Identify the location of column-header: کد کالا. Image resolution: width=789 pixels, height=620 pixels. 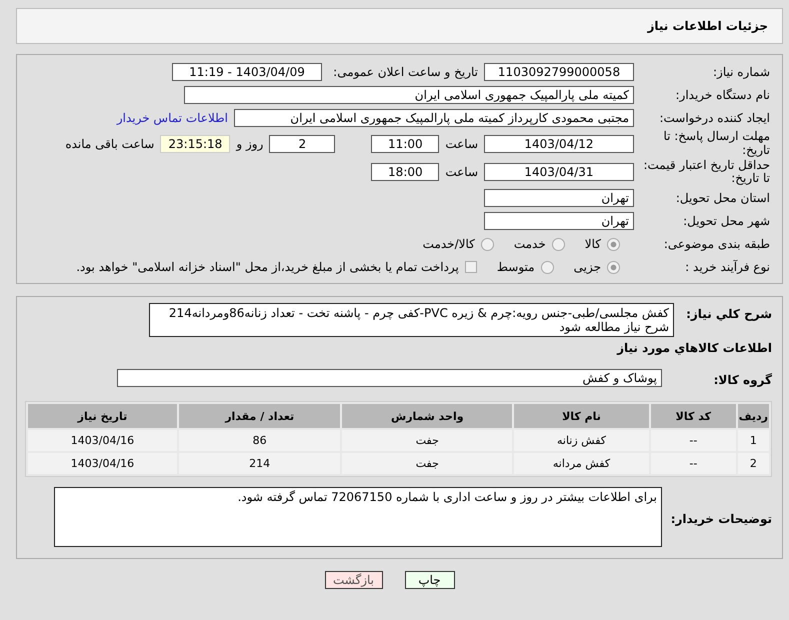
(693, 416).